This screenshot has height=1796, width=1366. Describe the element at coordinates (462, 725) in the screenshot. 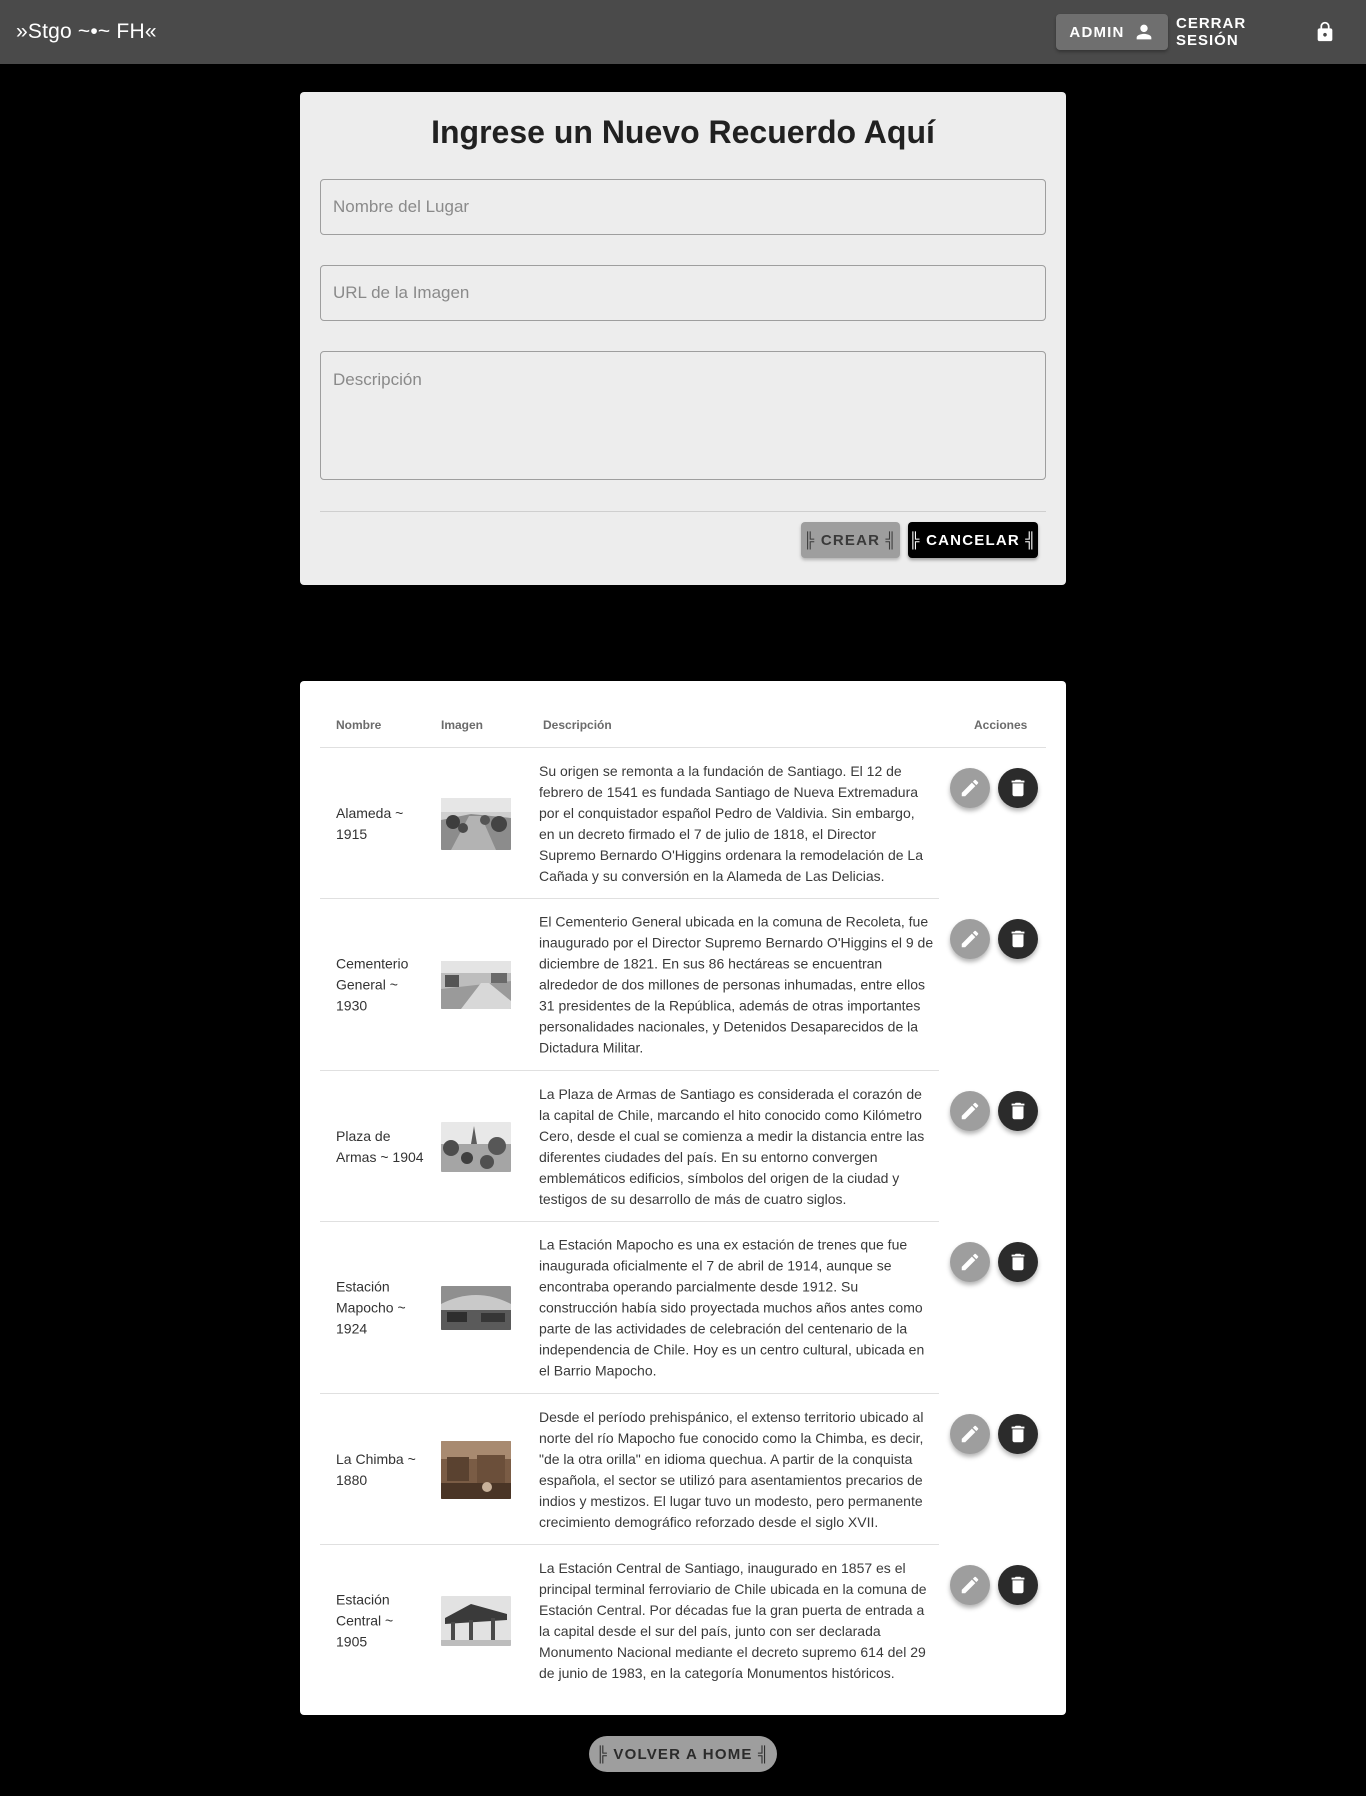

I see `column-header-imagen: Imagen` at that location.